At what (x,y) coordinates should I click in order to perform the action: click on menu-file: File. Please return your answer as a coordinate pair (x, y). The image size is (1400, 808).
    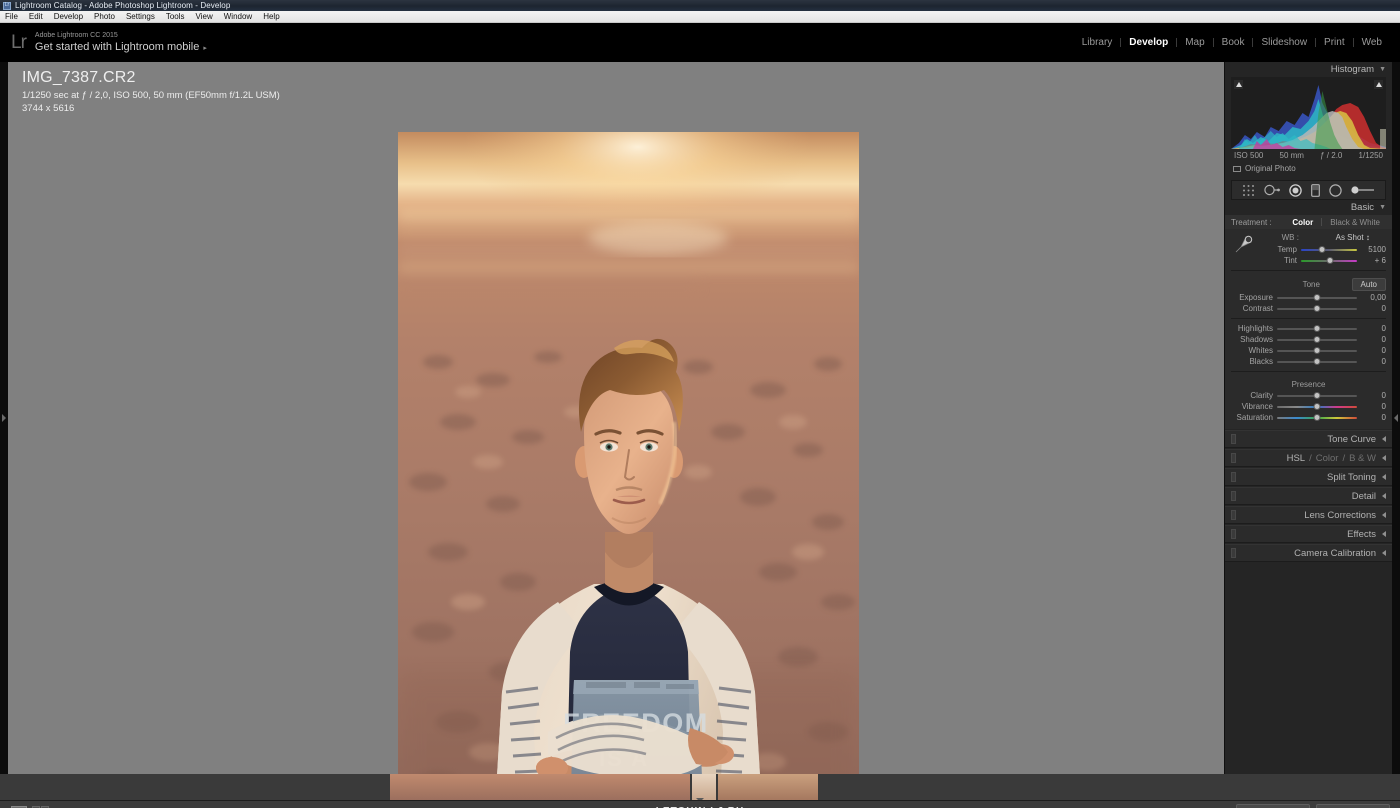
    Looking at the image, I should click on (11, 16).